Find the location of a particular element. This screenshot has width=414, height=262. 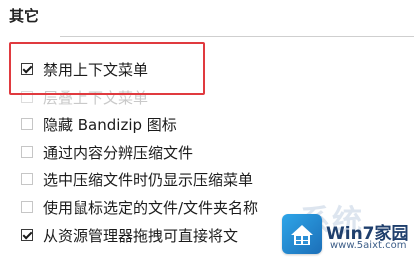

option-label: 隐藏 Bandizip 图标 is located at coordinates (110, 124).